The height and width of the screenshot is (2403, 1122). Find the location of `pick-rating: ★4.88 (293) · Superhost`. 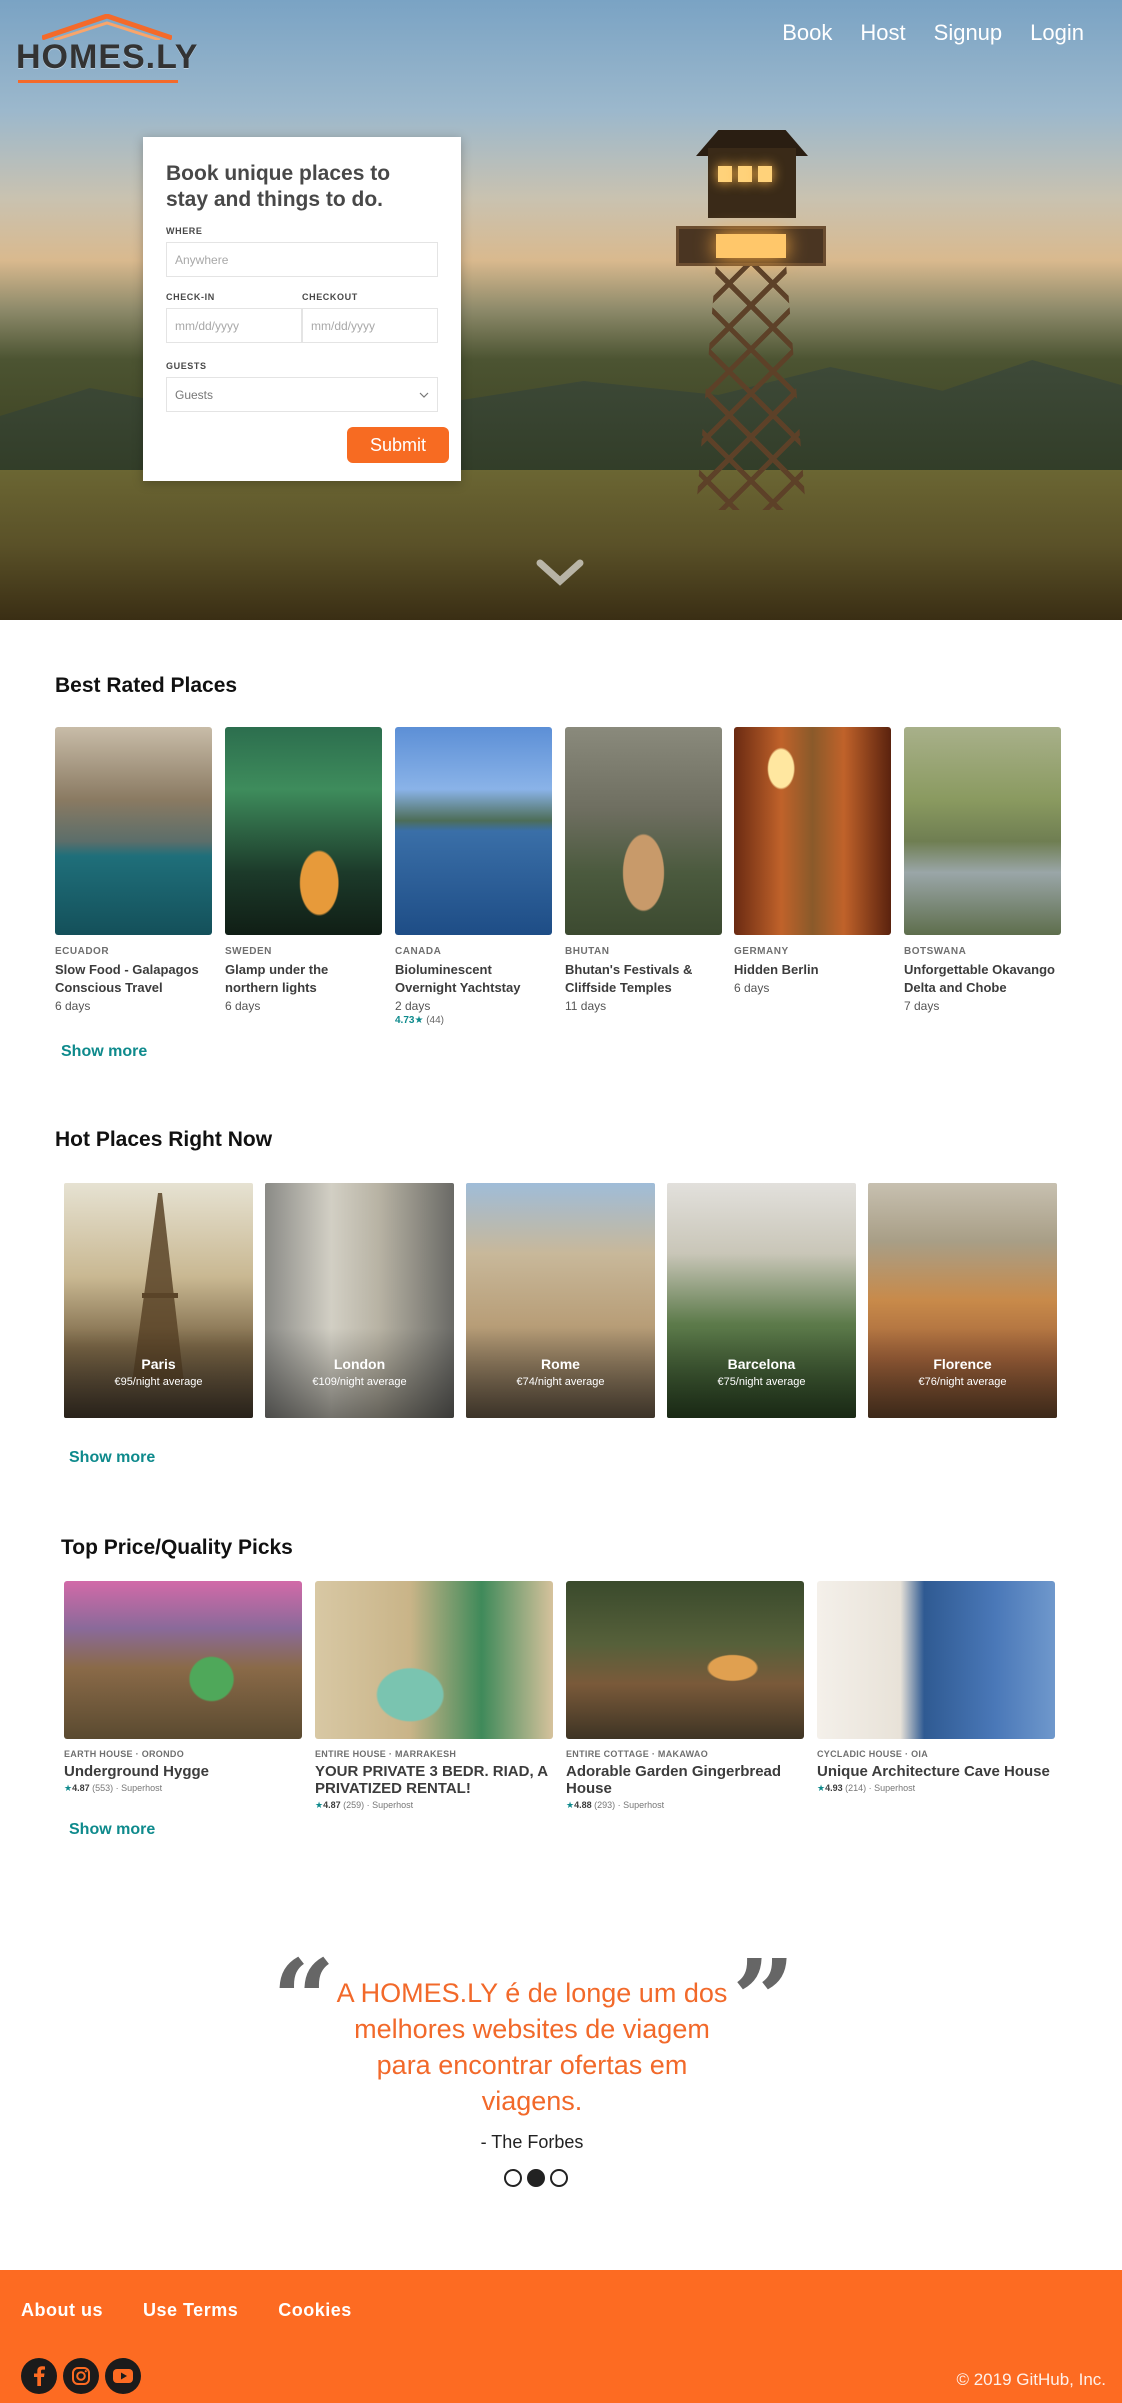

pick-rating: ★4.88 (293) · Superhost is located at coordinates (615, 1805).